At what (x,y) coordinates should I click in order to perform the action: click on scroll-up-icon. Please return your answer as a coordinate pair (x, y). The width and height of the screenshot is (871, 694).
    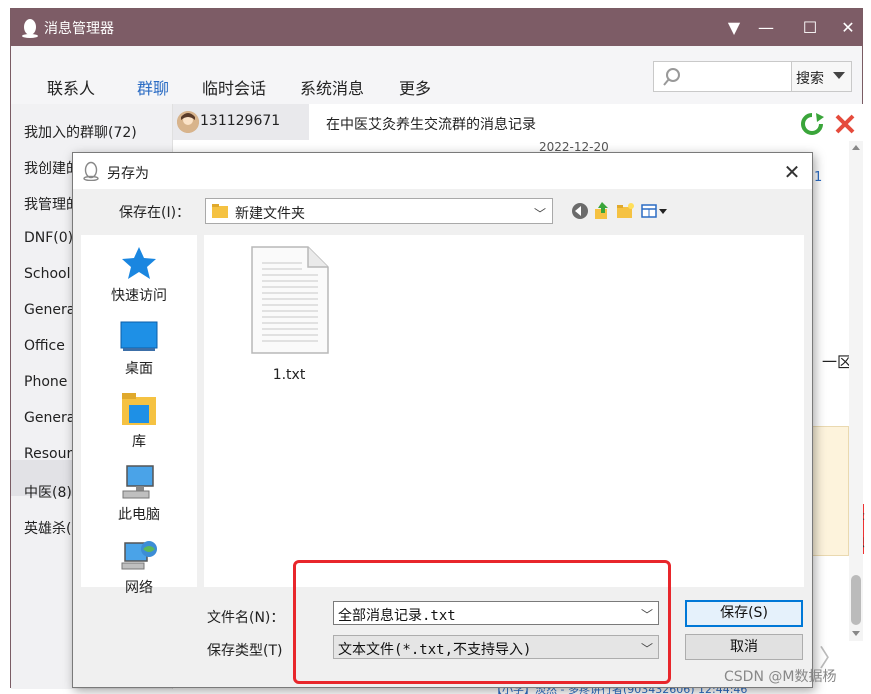
    Looking at the image, I should click on (856, 147).